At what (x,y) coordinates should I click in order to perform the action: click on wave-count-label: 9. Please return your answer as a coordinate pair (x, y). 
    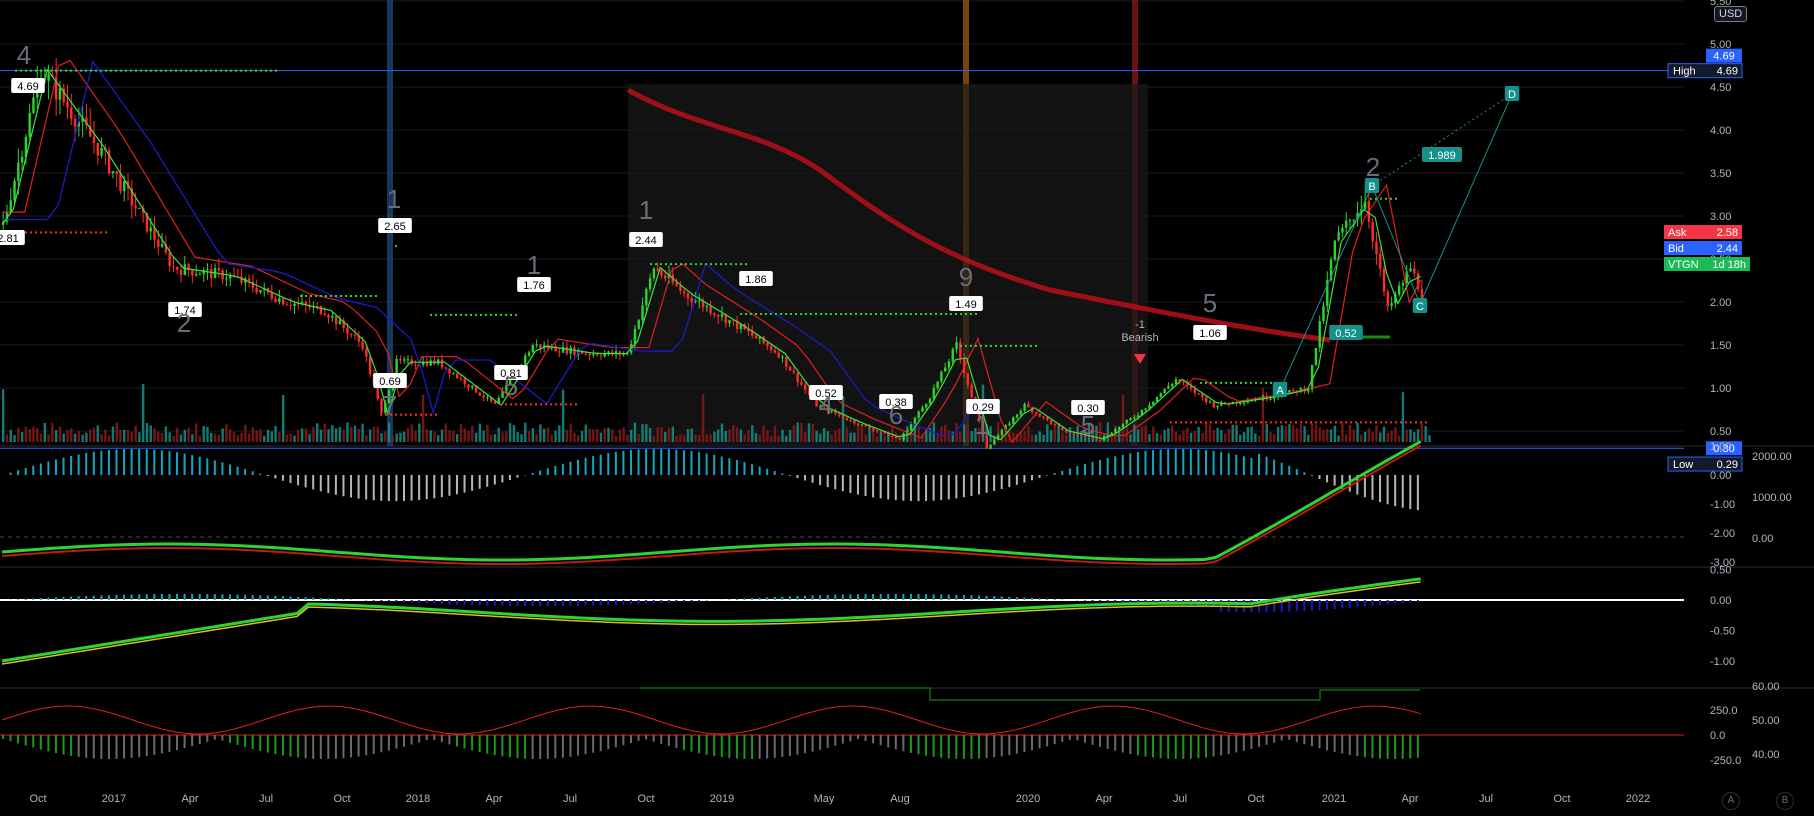
    Looking at the image, I should click on (966, 277).